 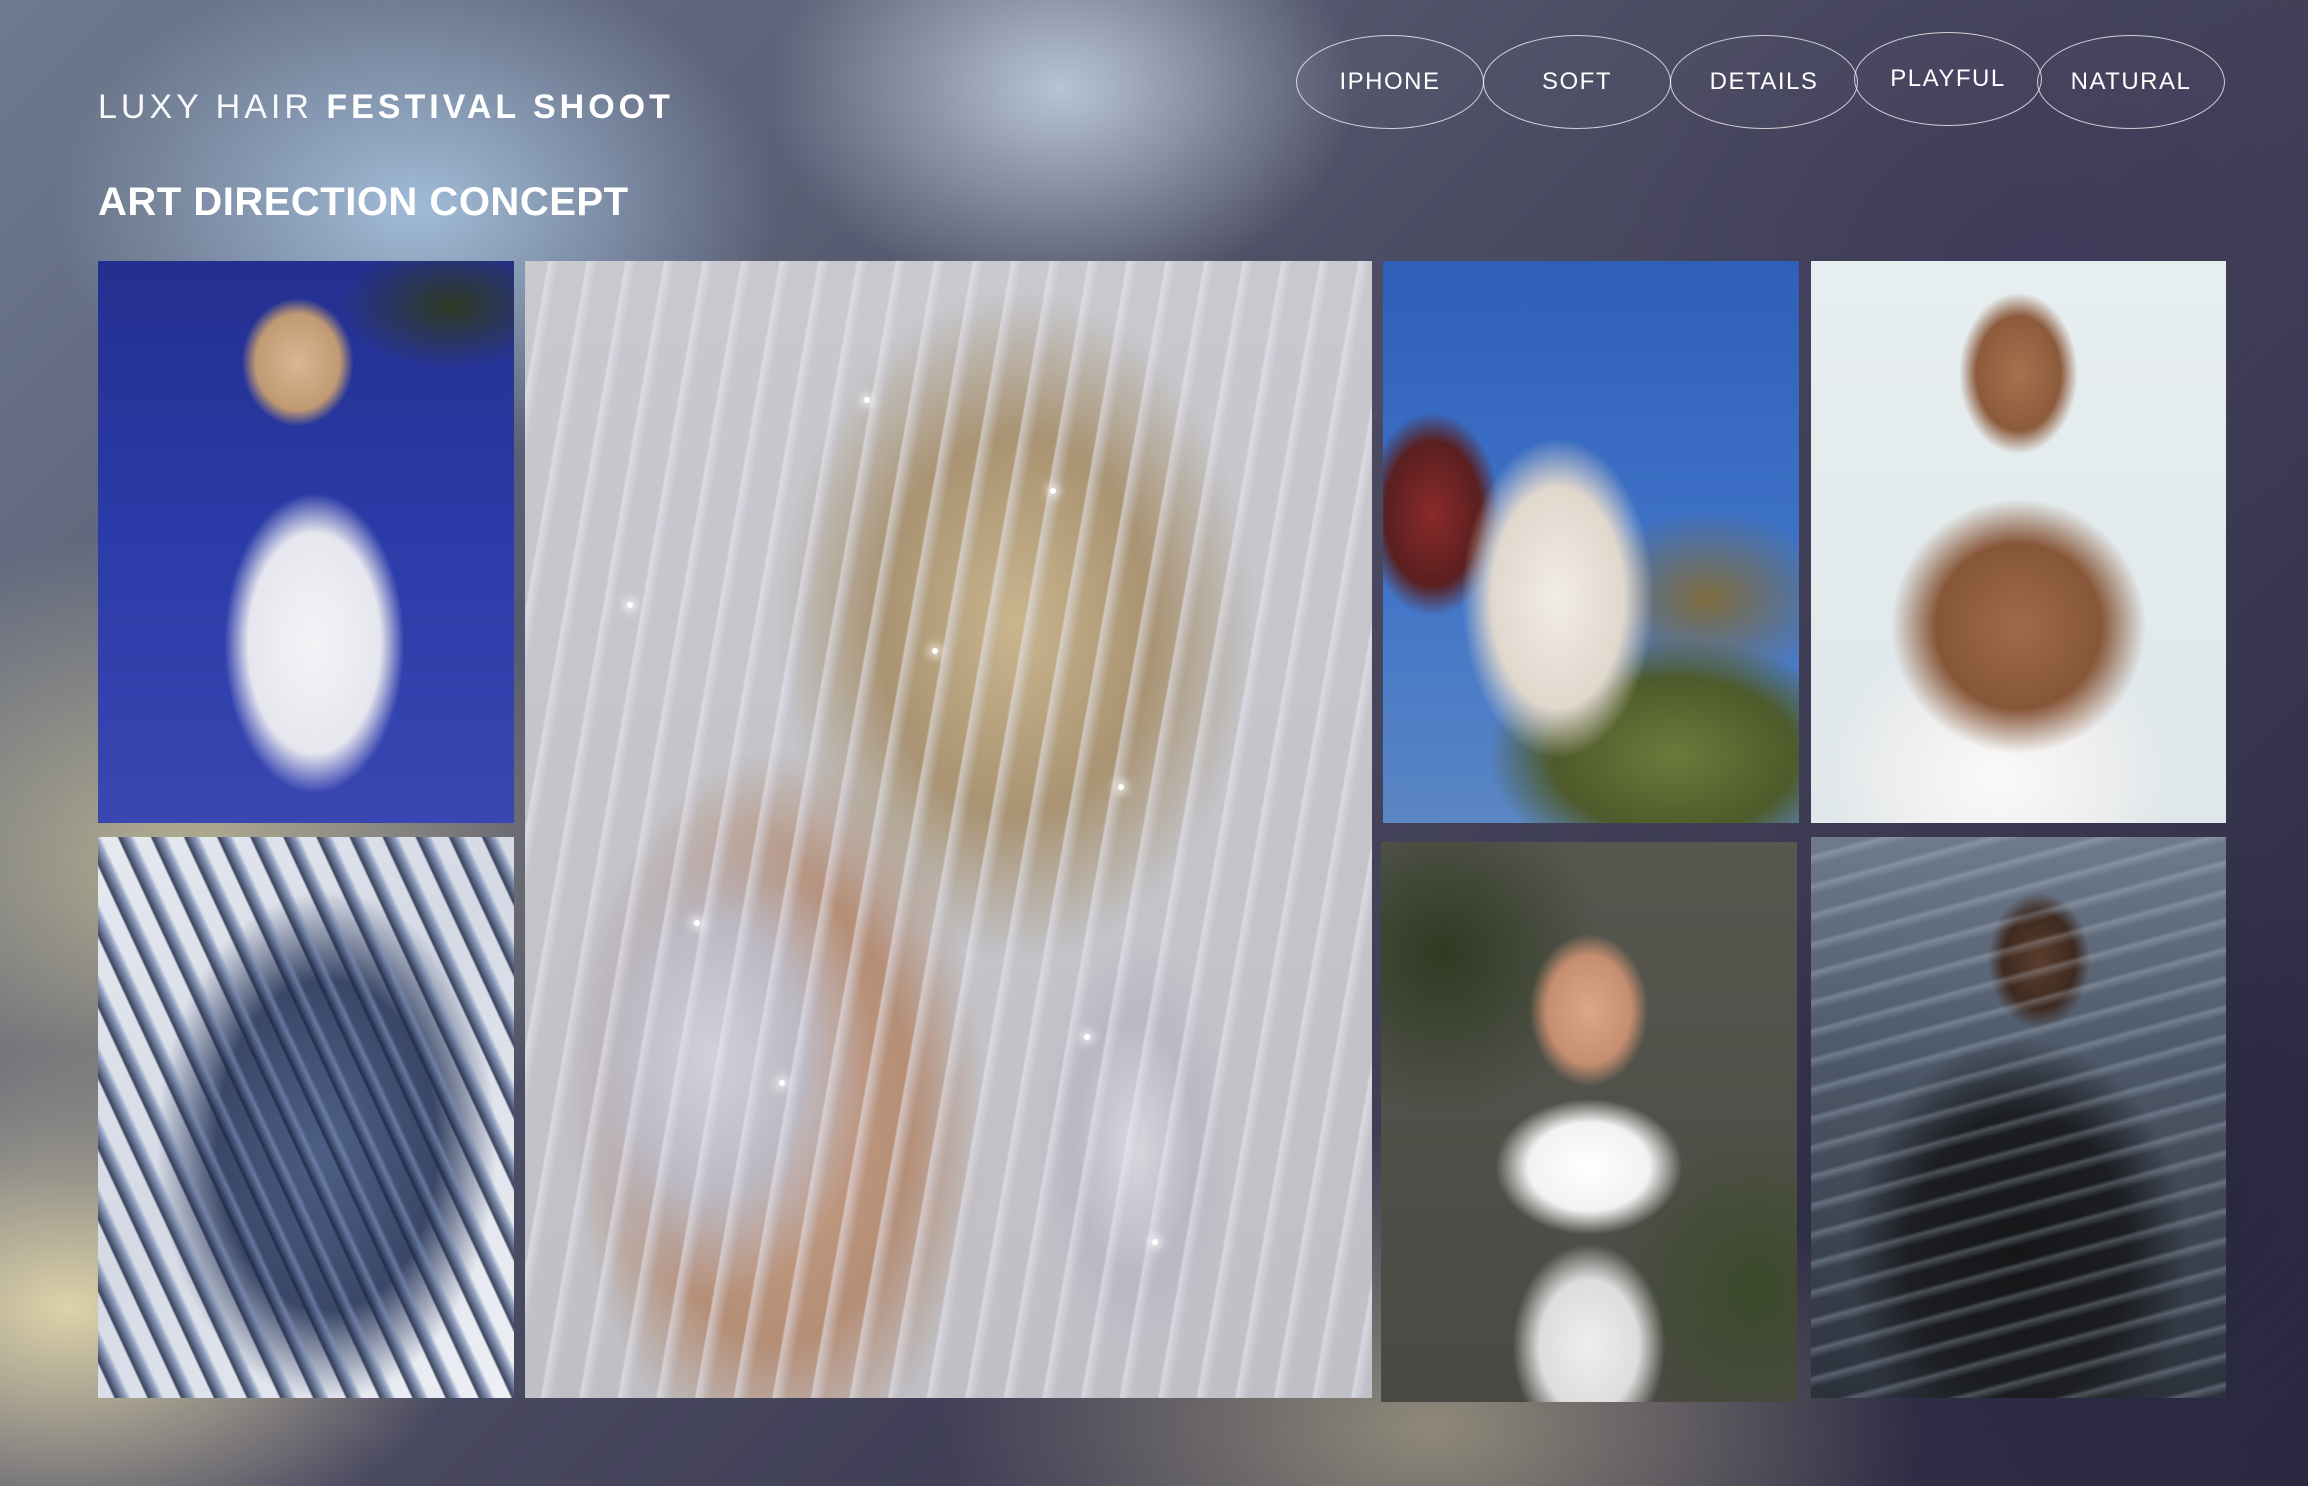 What do you see at coordinates (500, 107) in the screenshot?
I see `shoot-name: FESTIVAL SHOOT` at bounding box center [500, 107].